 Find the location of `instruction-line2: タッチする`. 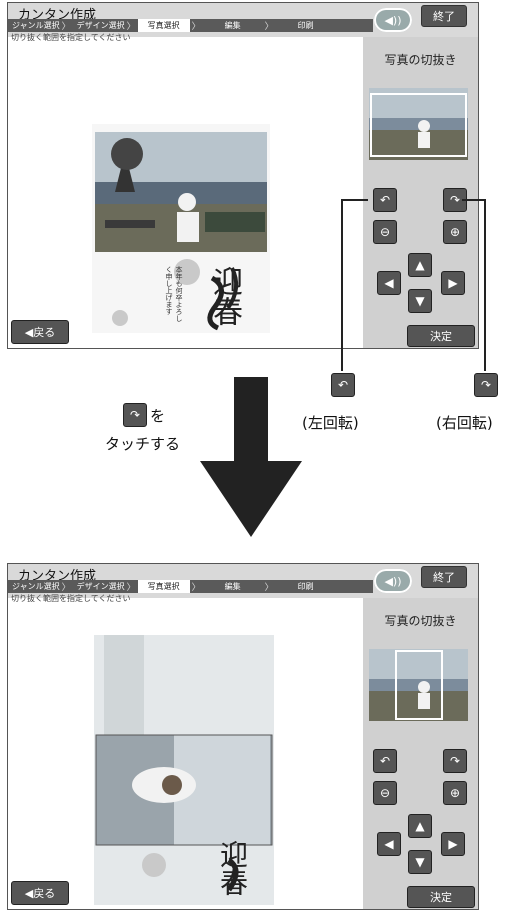

instruction-line2: タッチする is located at coordinates (143, 444).